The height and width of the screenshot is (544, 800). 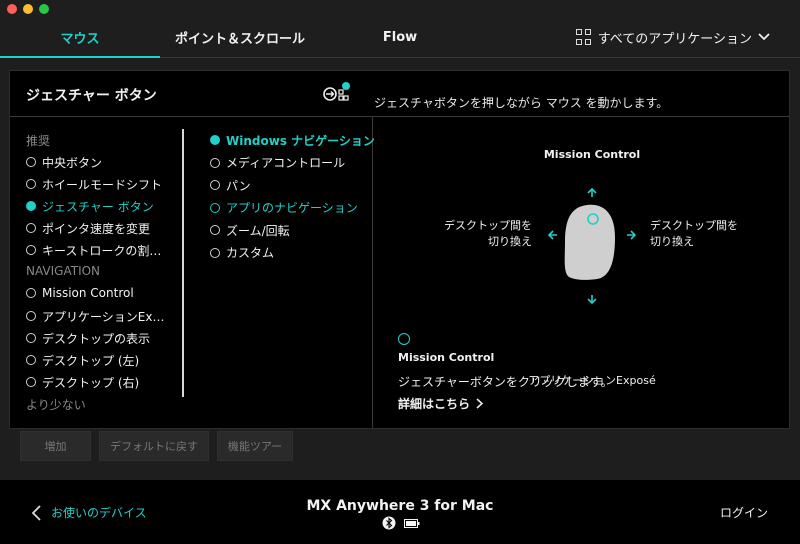 I want to click on panel-title: ジェスチャー ボタン, so click(x=91, y=96).